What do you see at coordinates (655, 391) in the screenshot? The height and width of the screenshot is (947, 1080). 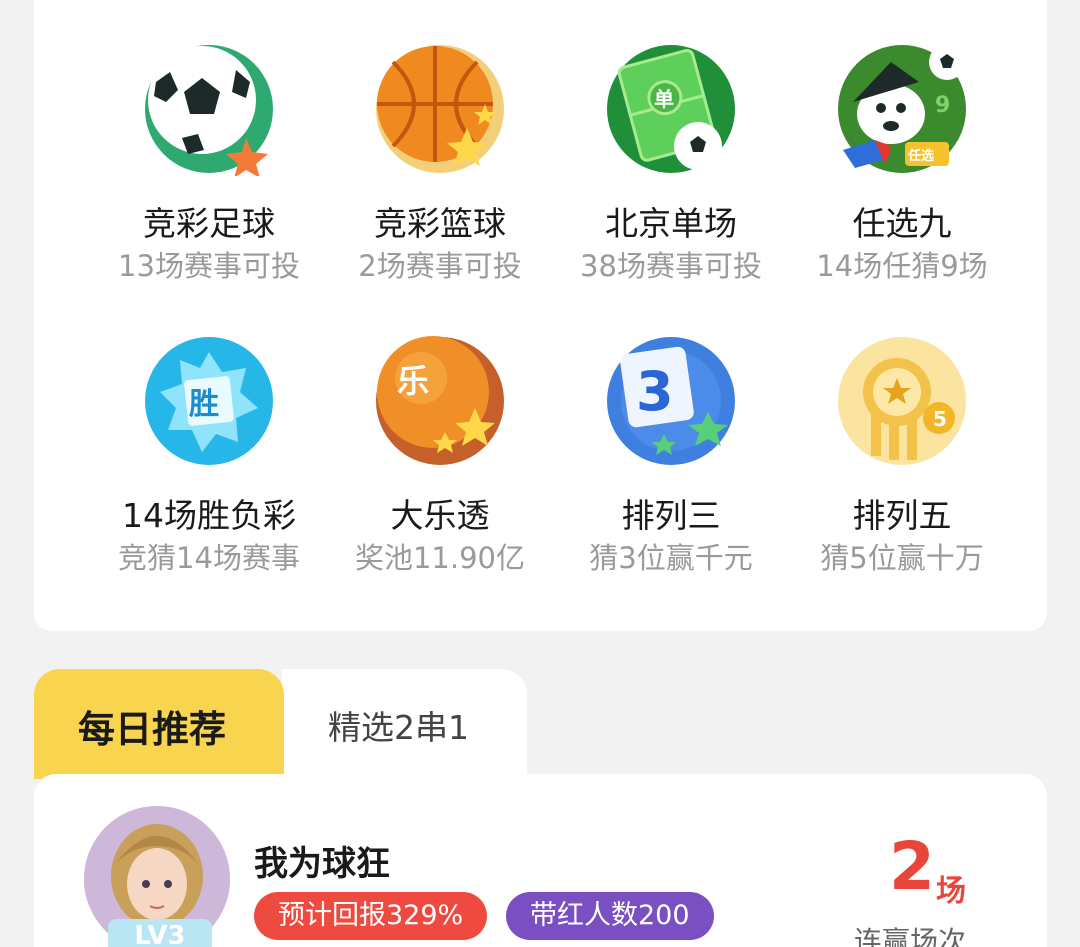 I see `svg-text: 3` at bounding box center [655, 391].